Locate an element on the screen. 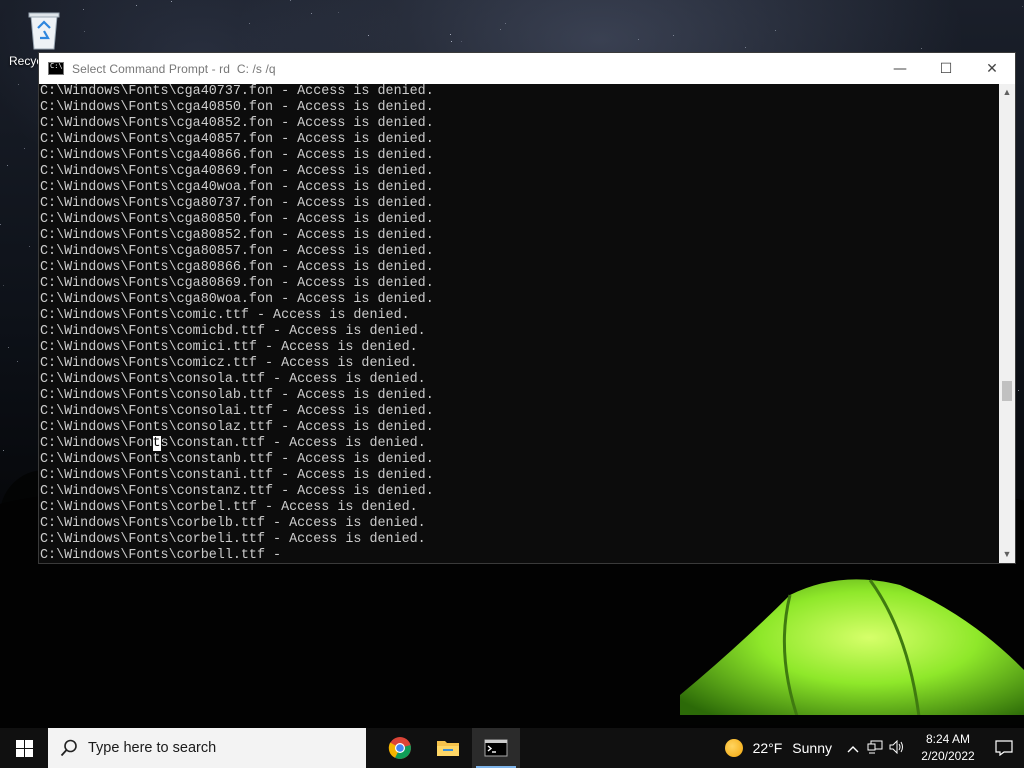 The image size is (1024, 768). maximize-button: ☐ is located at coordinates (946, 68).